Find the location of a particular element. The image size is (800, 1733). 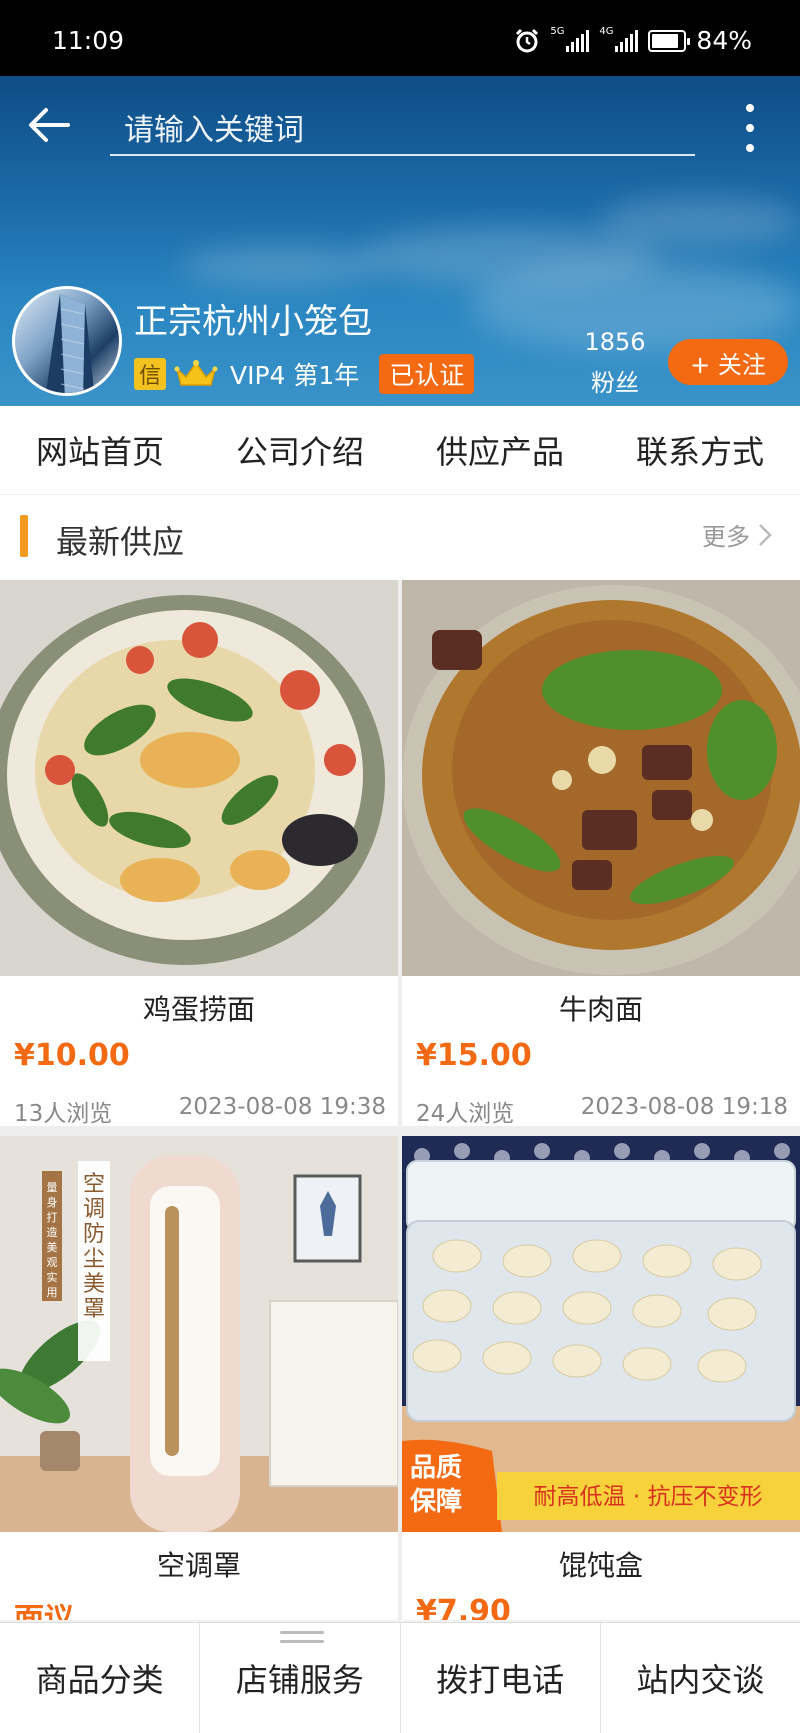

product-image-egg-noodles is located at coordinates (199, 778).